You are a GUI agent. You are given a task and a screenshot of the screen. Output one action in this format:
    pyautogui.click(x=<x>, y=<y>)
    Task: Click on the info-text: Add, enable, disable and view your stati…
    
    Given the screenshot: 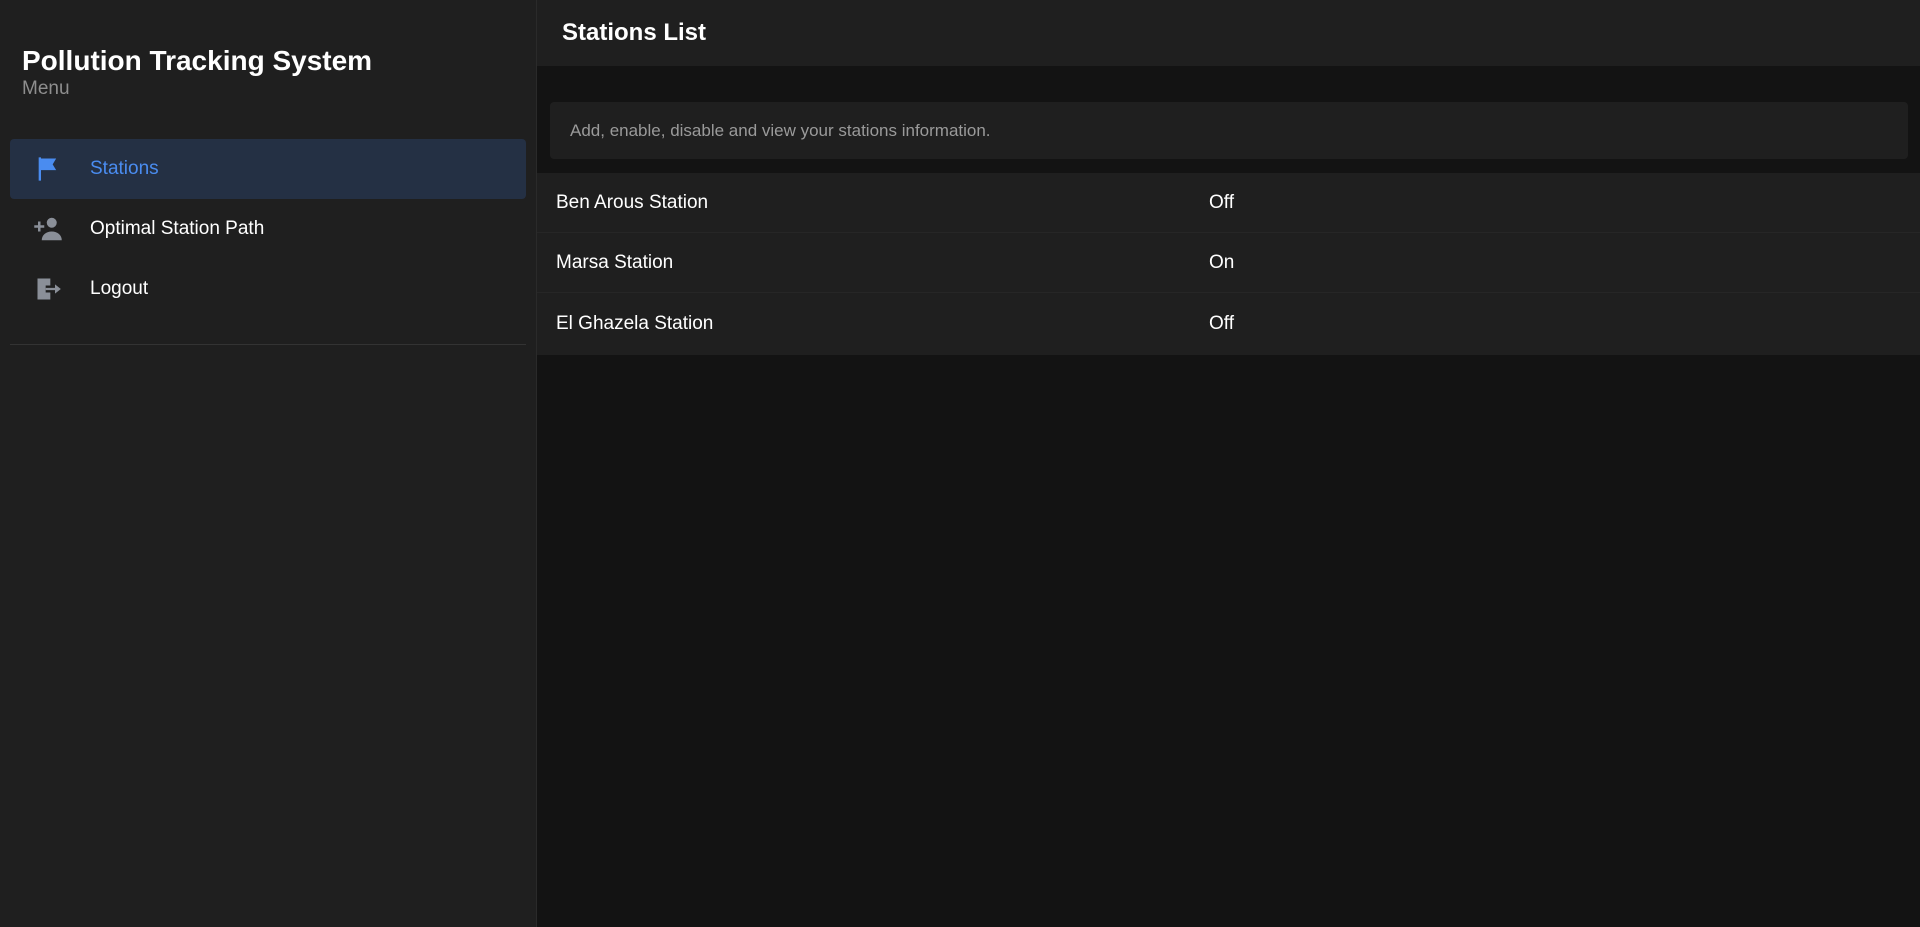 What is the action you would take?
    pyautogui.click(x=780, y=130)
    